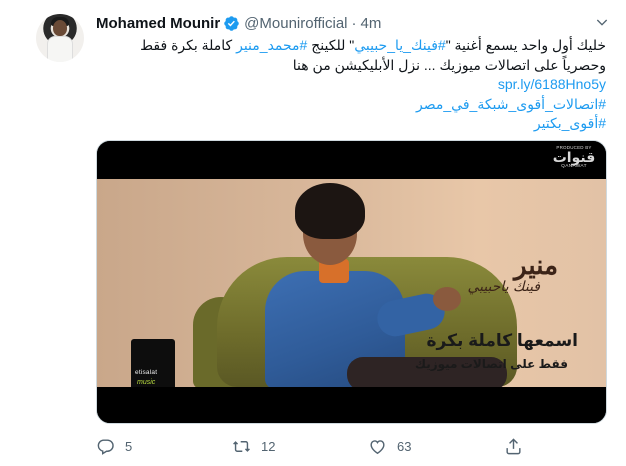 Image resolution: width=626 pixels, height=466 pixels. What do you see at coordinates (253, 446) in the screenshot?
I see `retweet-button: 12` at bounding box center [253, 446].